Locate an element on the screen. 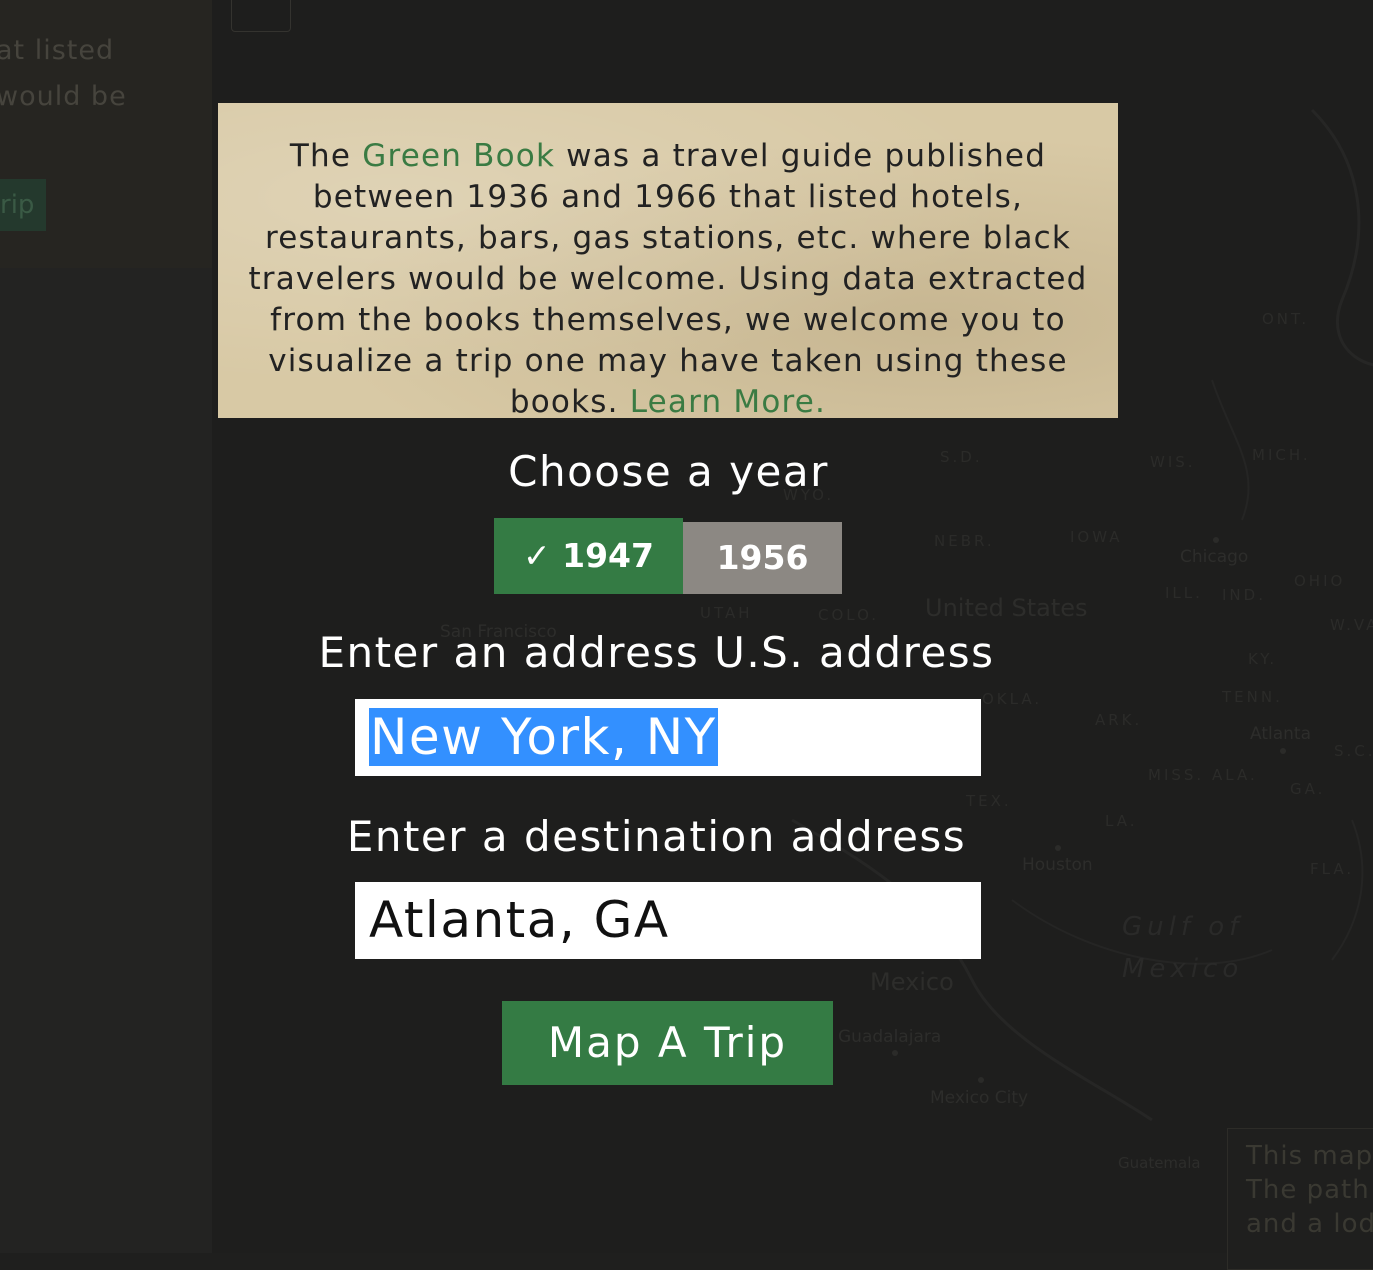  map-label-state: TENN. is located at coordinates (1252, 697).